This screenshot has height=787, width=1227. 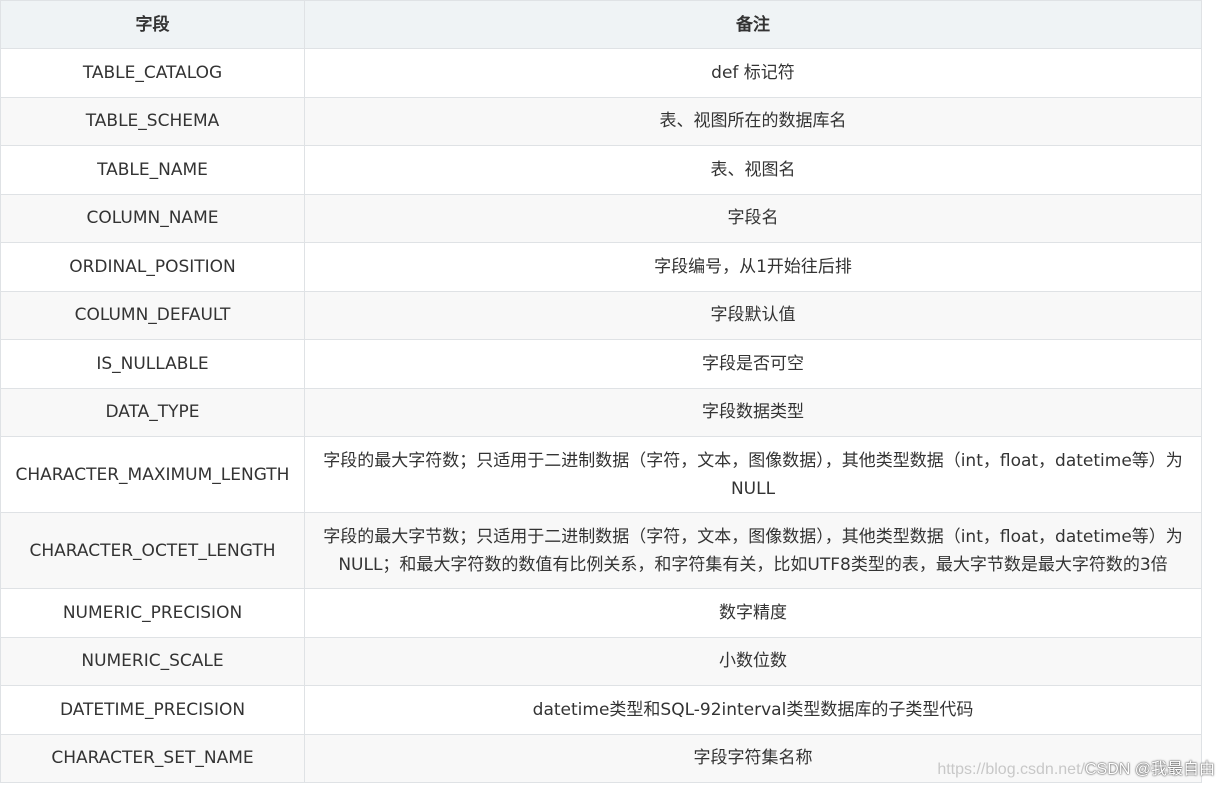 What do you see at coordinates (152, 710) in the screenshot?
I see `field-cell: DATETIME_PRECISION` at bounding box center [152, 710].